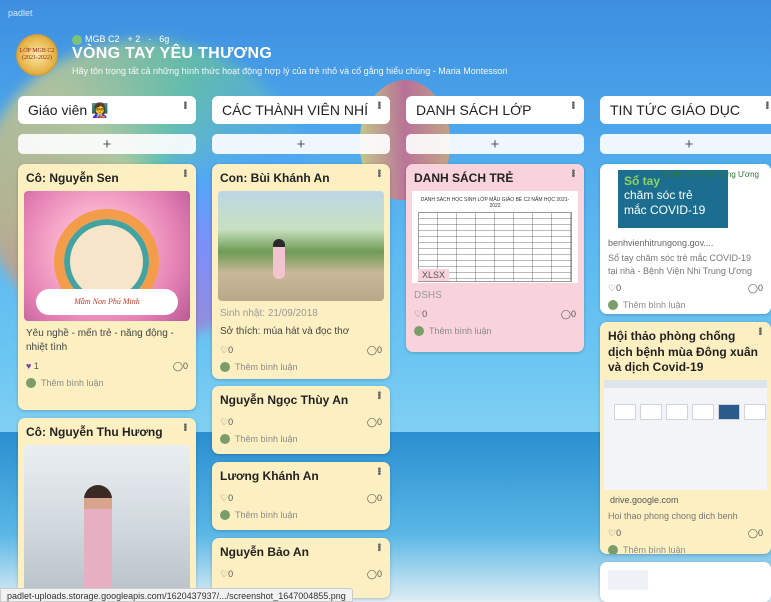 This screenshot has width=771, height=602. I want to click on collaborators-count: + 2, so click(134, 39).